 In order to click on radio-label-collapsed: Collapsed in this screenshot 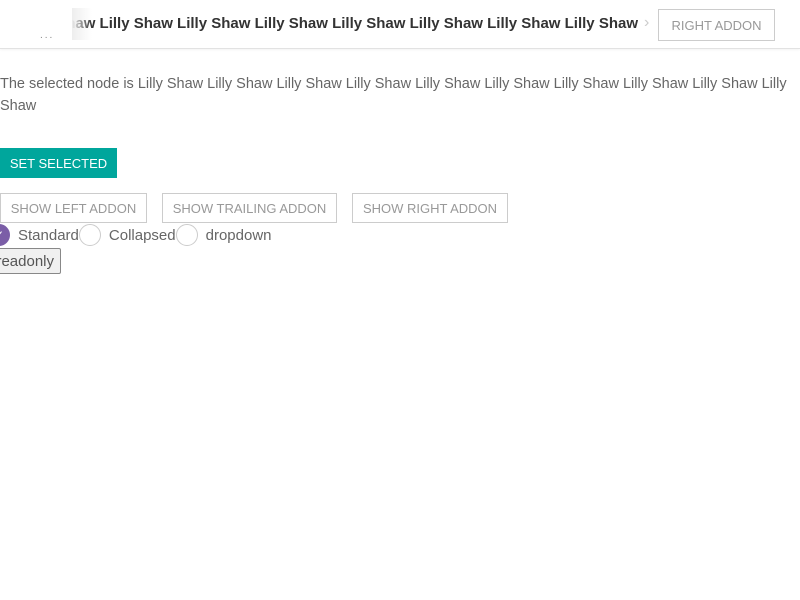, I will do `click(142, 235)`.